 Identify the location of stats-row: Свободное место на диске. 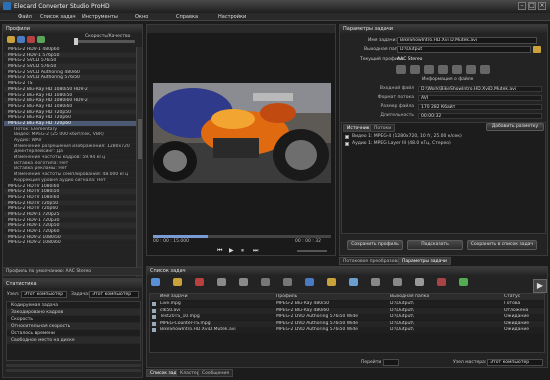
(73, 340).